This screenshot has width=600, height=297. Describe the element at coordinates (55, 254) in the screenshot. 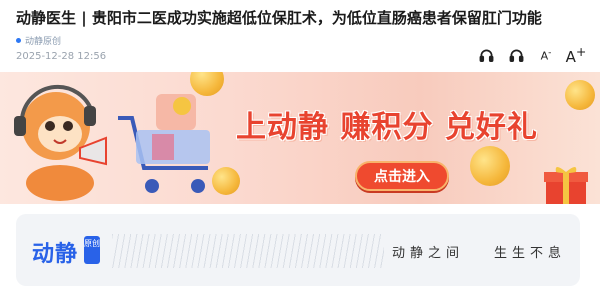

I see `brand-logo: 动静` at that location.